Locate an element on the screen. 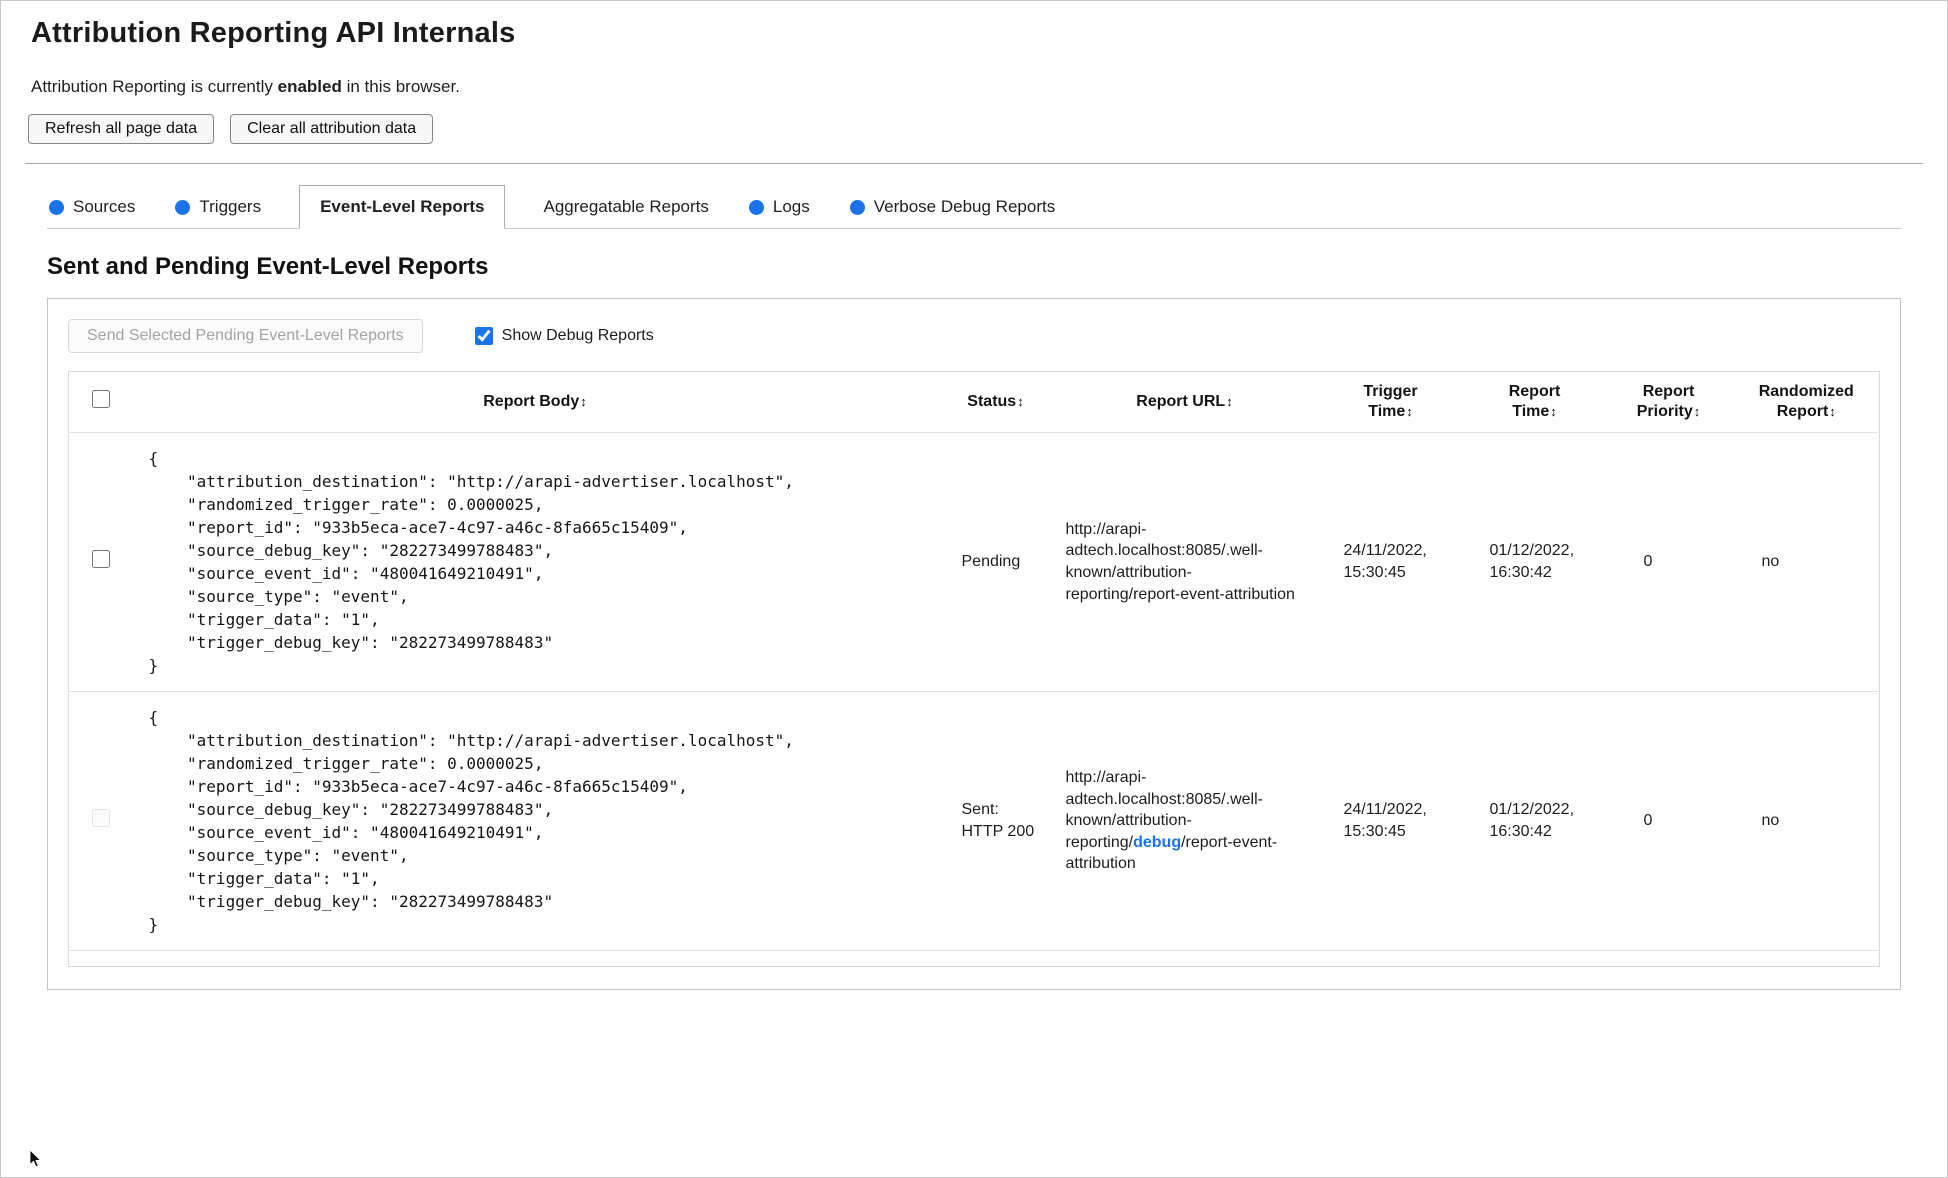  tab-aggregatable-reports: Aggregatable Reports is located at coordinates (625, 207).